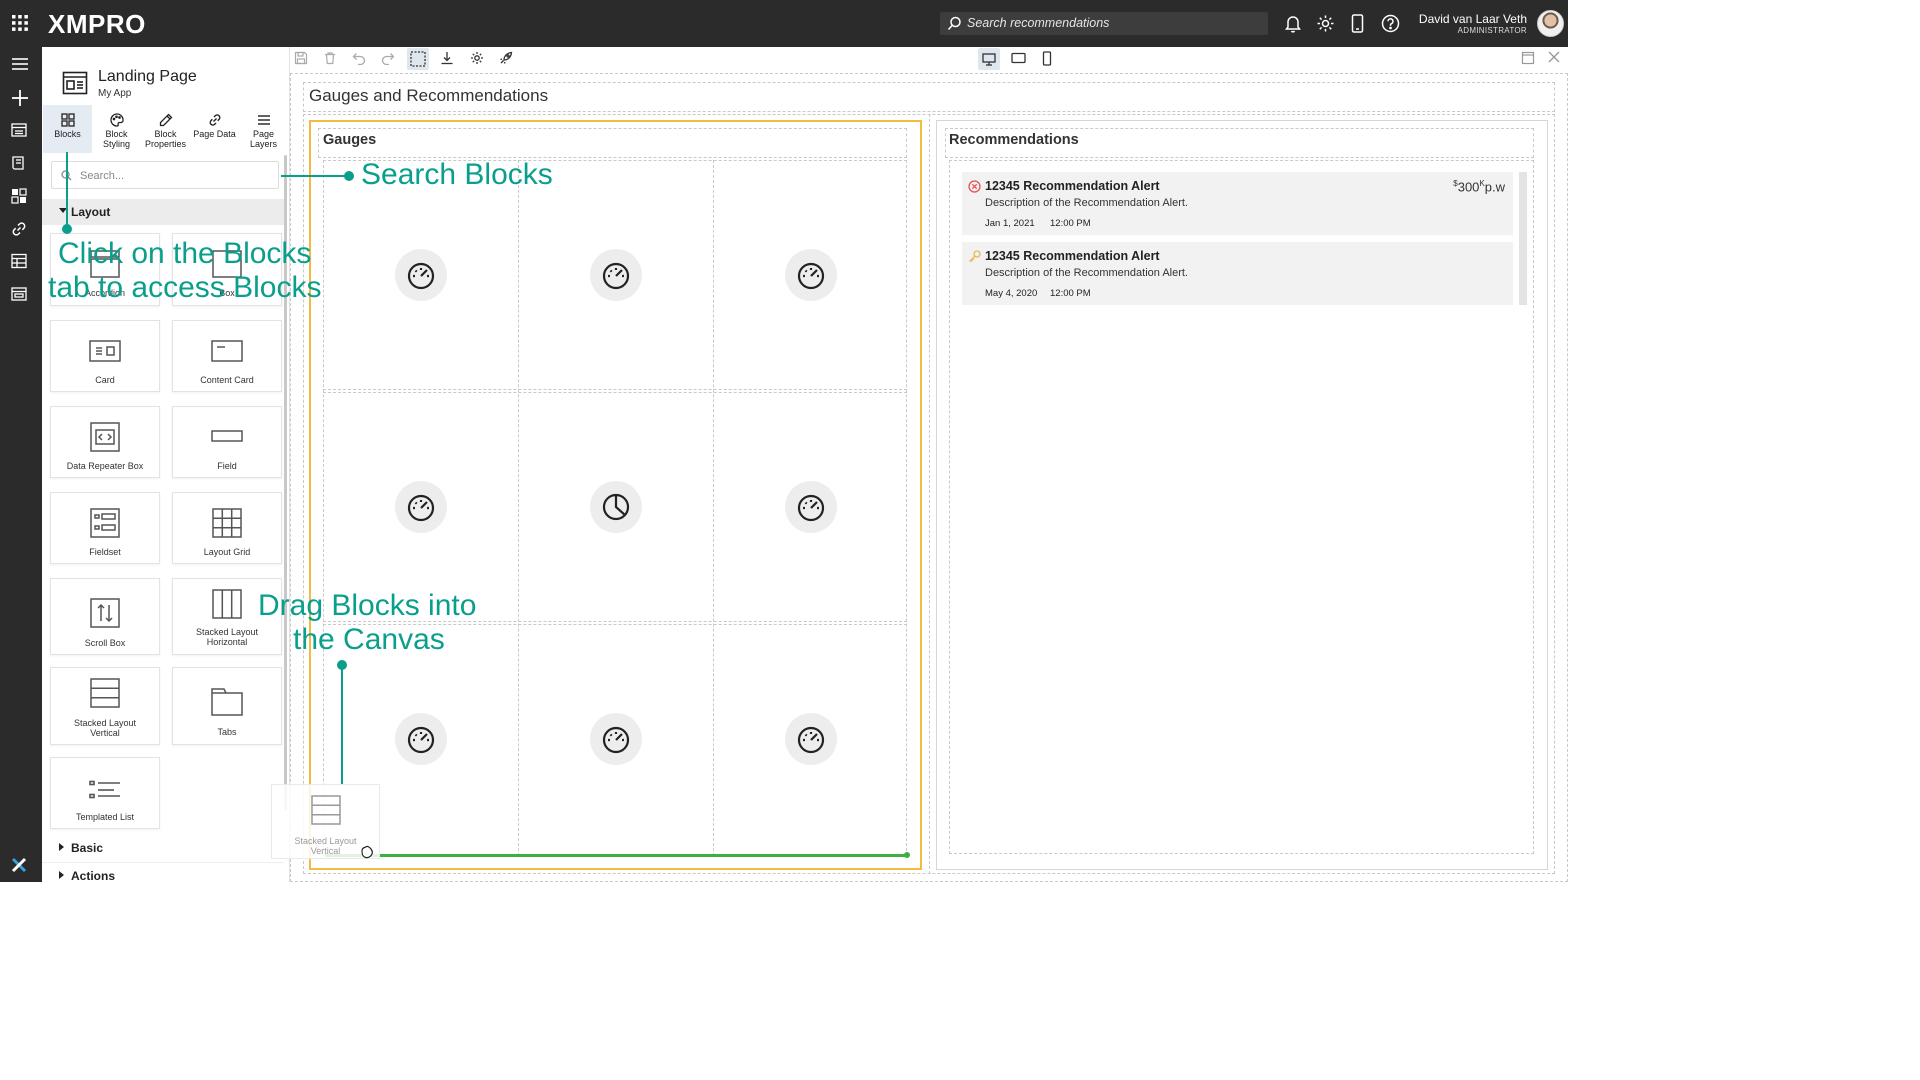 The width and height of the screenshot is (1920, 1080). I want to click on help-icon, so click(1390, 23).